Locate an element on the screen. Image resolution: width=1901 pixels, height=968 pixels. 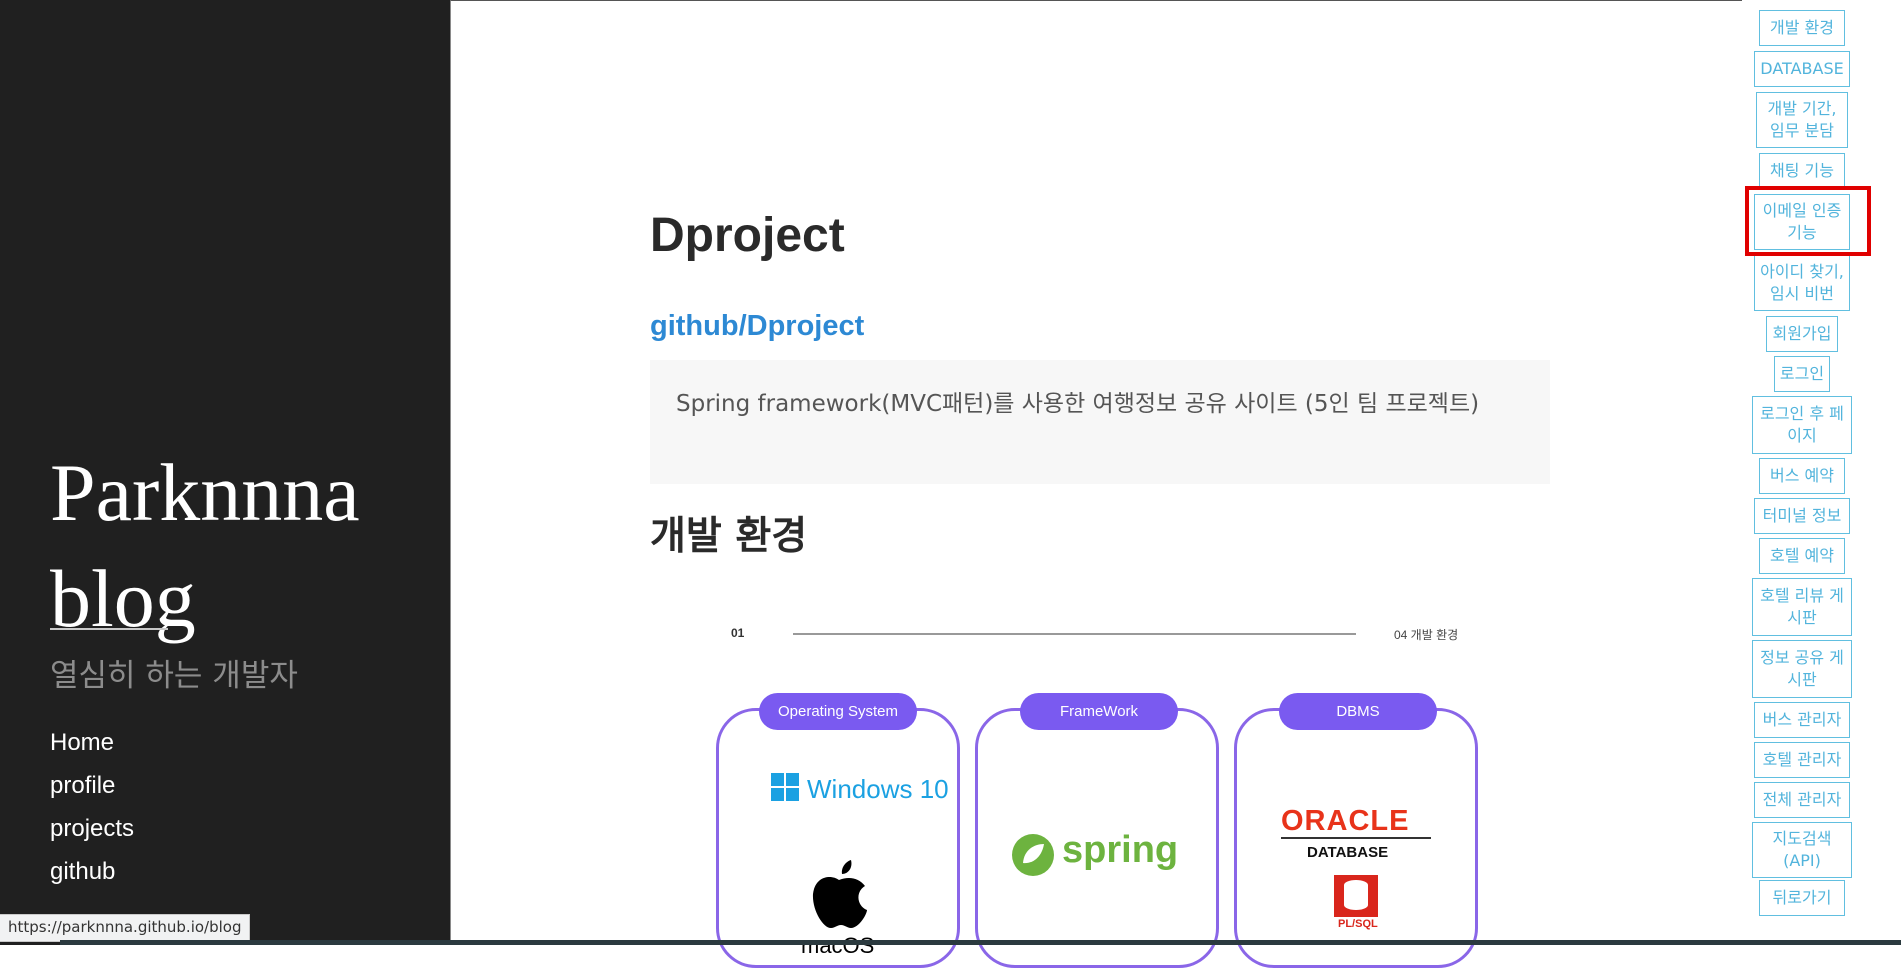
toc-item-back: 뒤로가기 is located at coordinates (1802, 898).